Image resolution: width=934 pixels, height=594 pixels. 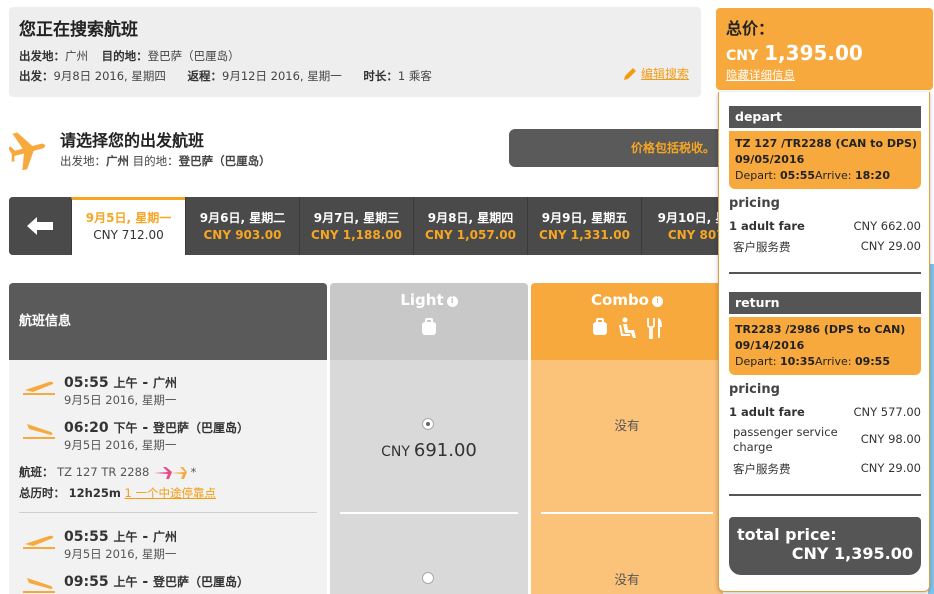 What do you see at coordinates (825, 117) in the screenshot?
I see `depart-header: depart` at bounding box center [825, 117].